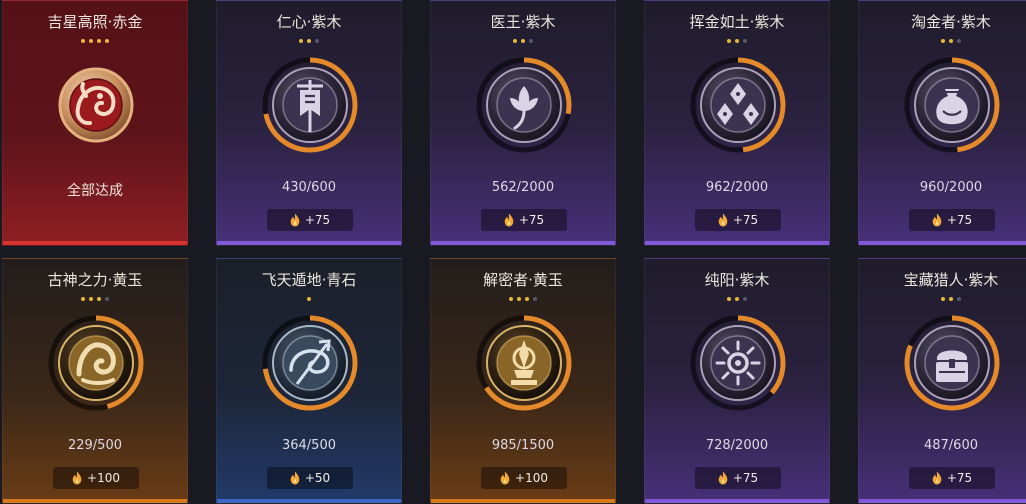  Describe the element at coordinates (737, 280) in the screenshot. I see `achievement-title: 纯阳·紫木` at that location.